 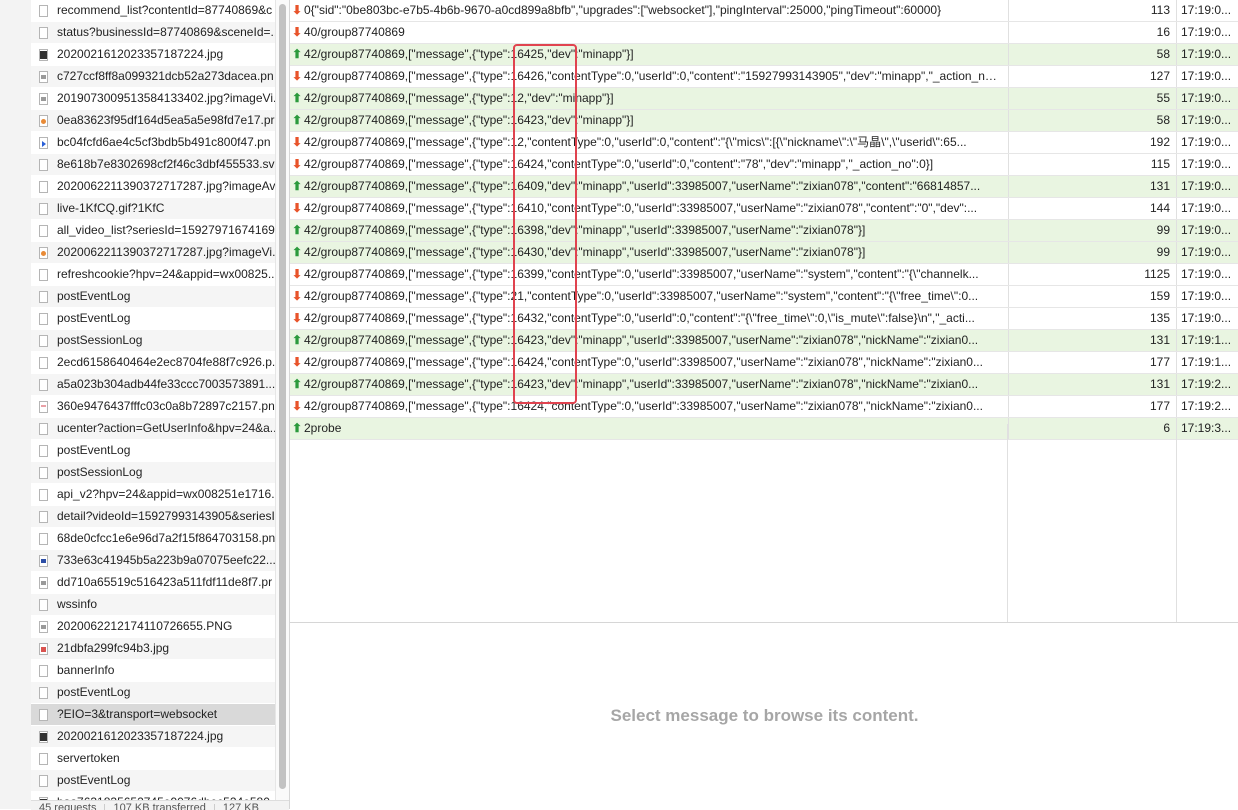 What do you see at coordinates (77, 604) in the screenshot?
I see `request-name: wssinfo` at bounding box center [77, 604].